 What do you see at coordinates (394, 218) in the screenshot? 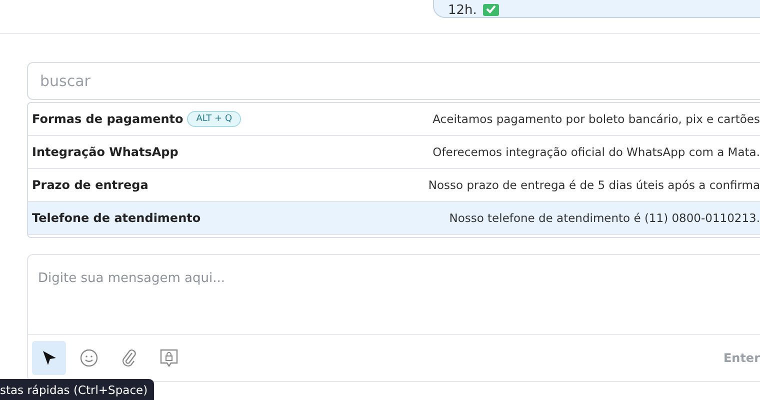
I see `quick-reply-row: Telefone de atendimento Nosso telefone de atendimento é (11) 0800-0110213.` at bounding box center [394, 218].